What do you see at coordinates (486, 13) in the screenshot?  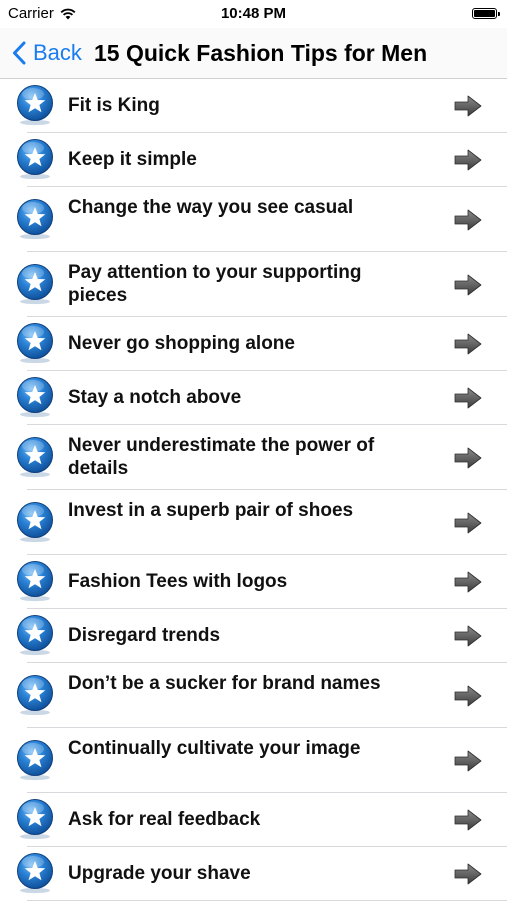 I see `battery-icon` at bounding box center [486, 13].